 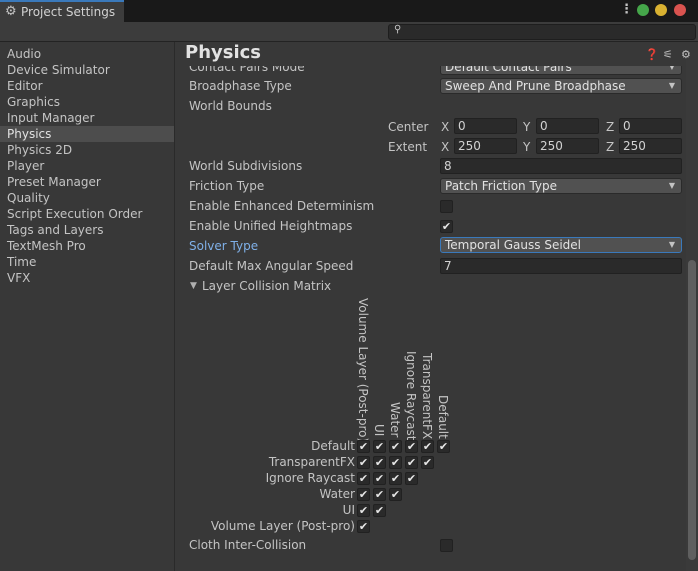 I want to click on unified-heightmaps-label: Enable Unified Heightmaps, so click(x=271, y=226).